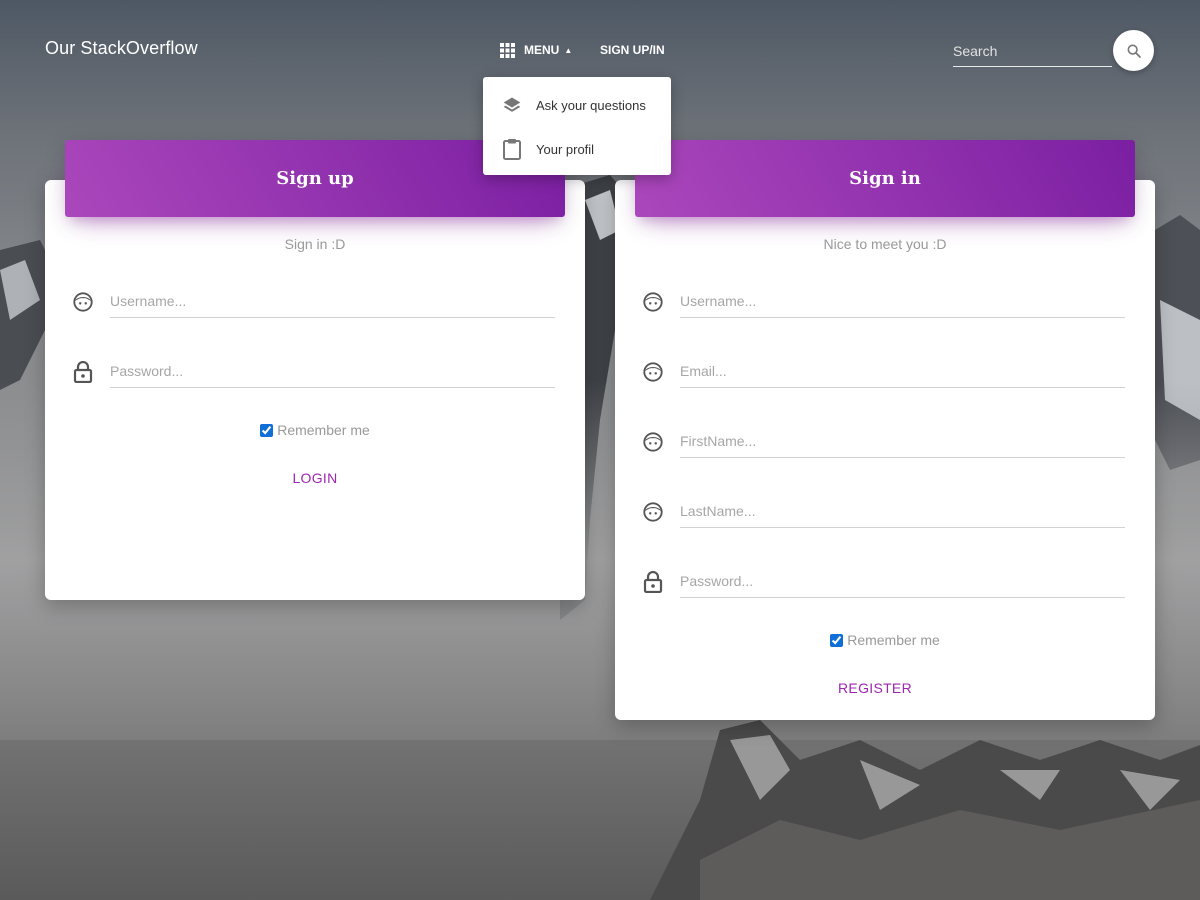 The height and width of the screenshot is (900, 1200). I want to click on menu-item-your-profile: Your profil, so click(577, 149).